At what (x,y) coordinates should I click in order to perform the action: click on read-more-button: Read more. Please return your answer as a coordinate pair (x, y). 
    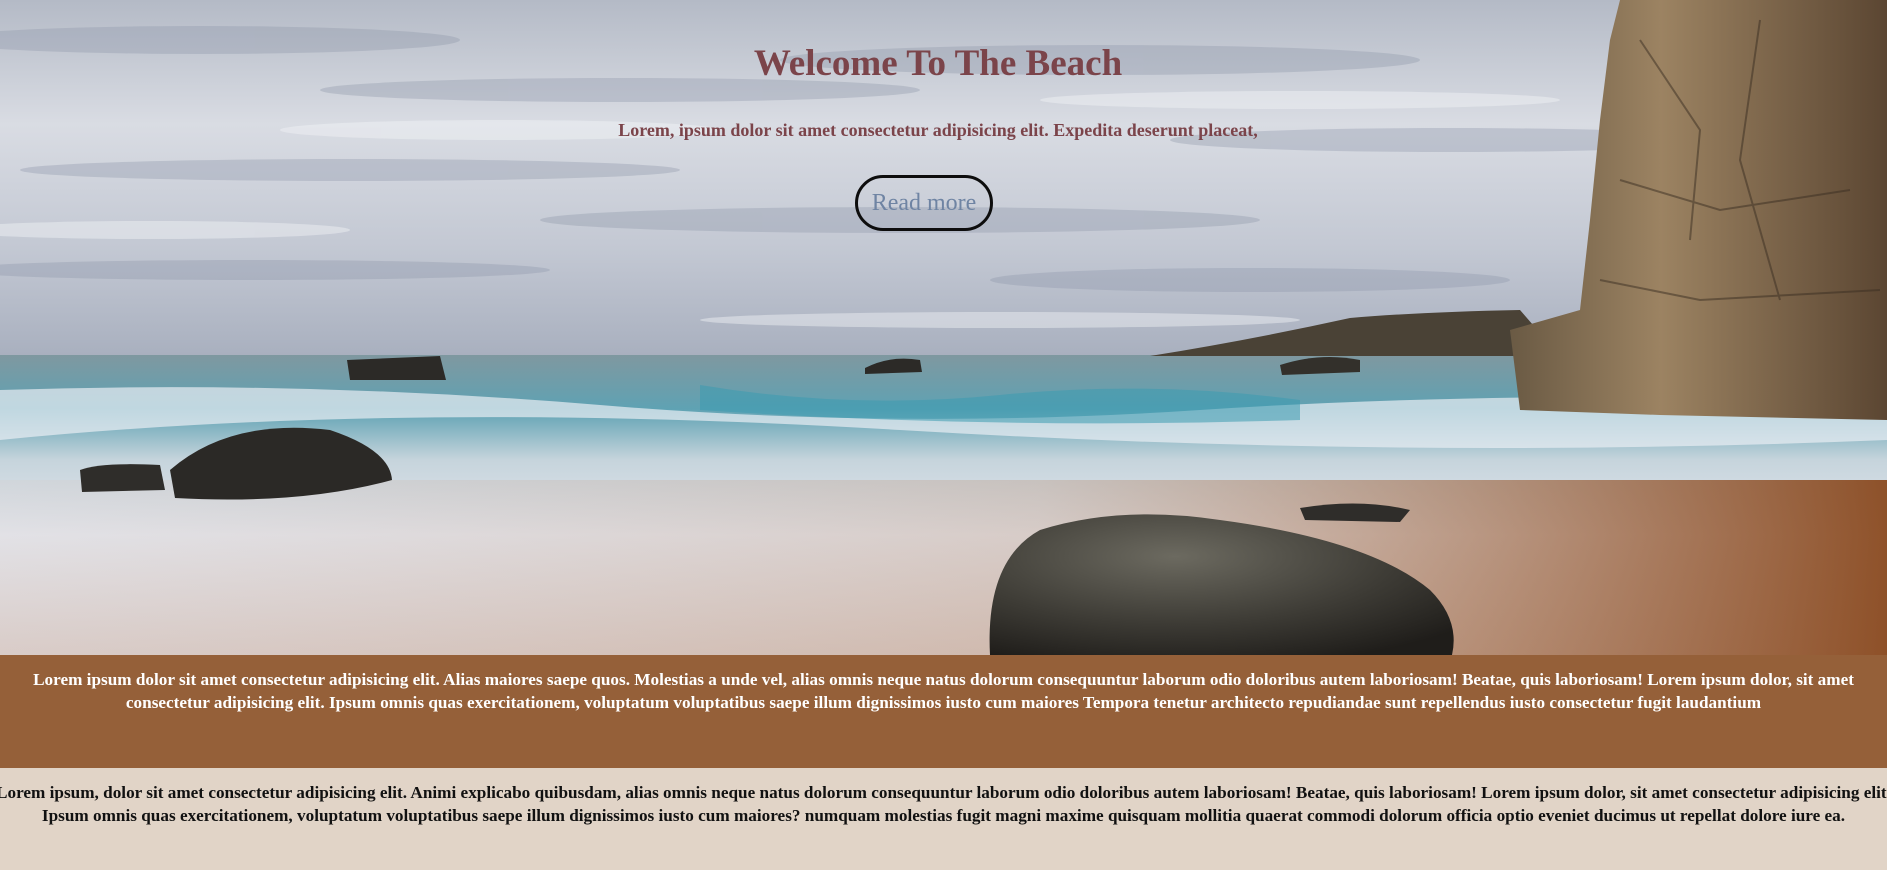
    Looking at the image, I should click on (924, 203).